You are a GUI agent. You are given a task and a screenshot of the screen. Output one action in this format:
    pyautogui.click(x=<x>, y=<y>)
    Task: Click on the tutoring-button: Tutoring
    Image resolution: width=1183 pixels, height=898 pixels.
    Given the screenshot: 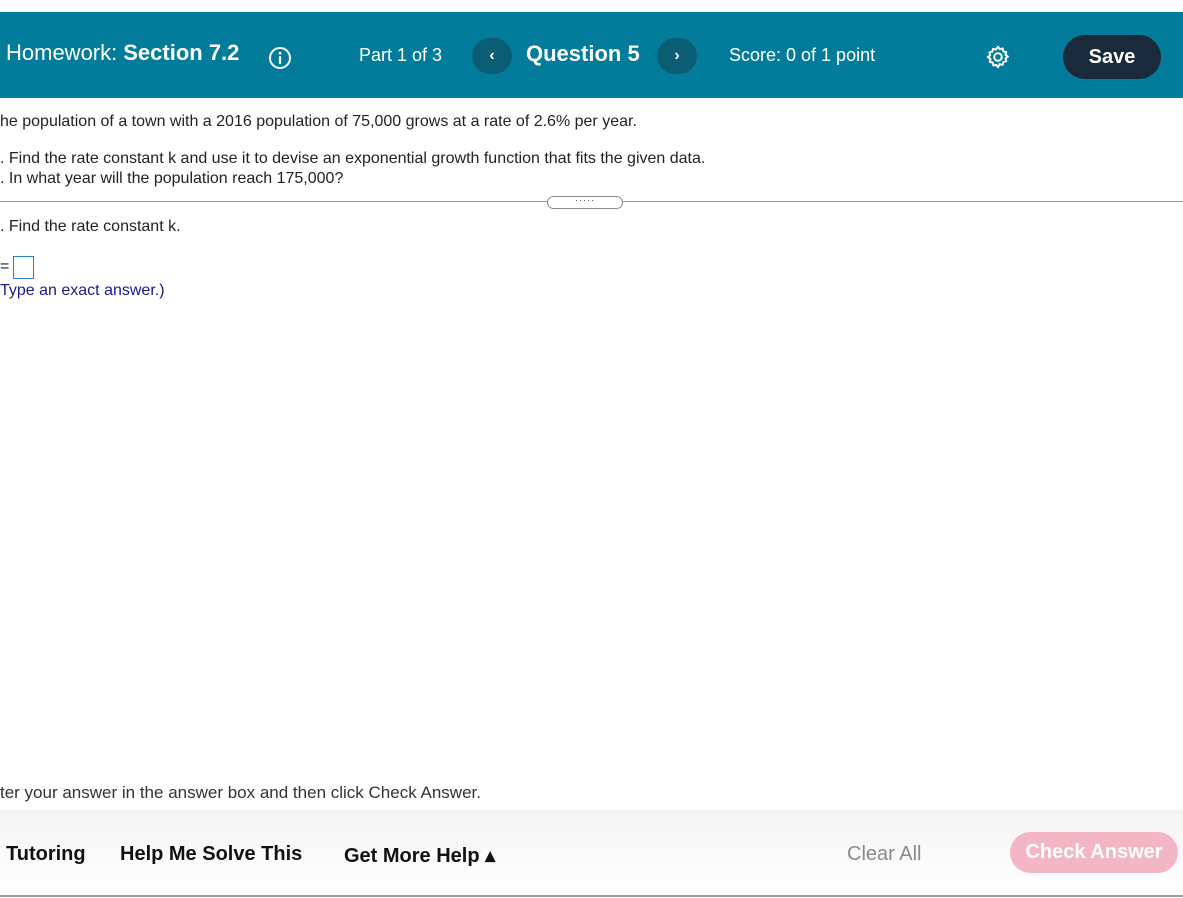 What is the action you would take?
    pyautogui.click(x=46, y=854)
    